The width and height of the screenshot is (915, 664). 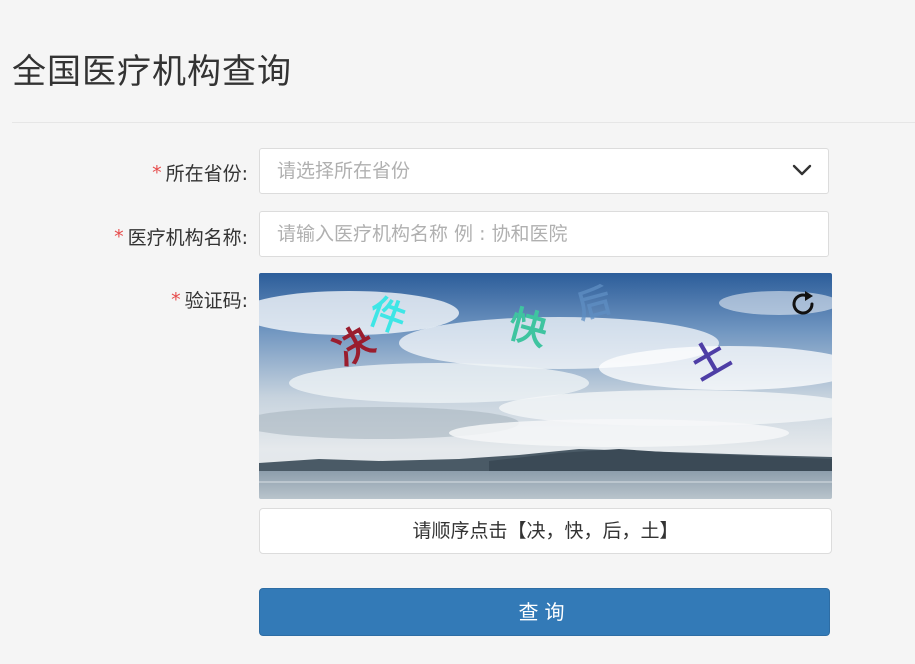 What do you see at coordinates (206, 174) in the screenshot?
I see `province-label: 所在省份:` at bounding box center [206, 174].